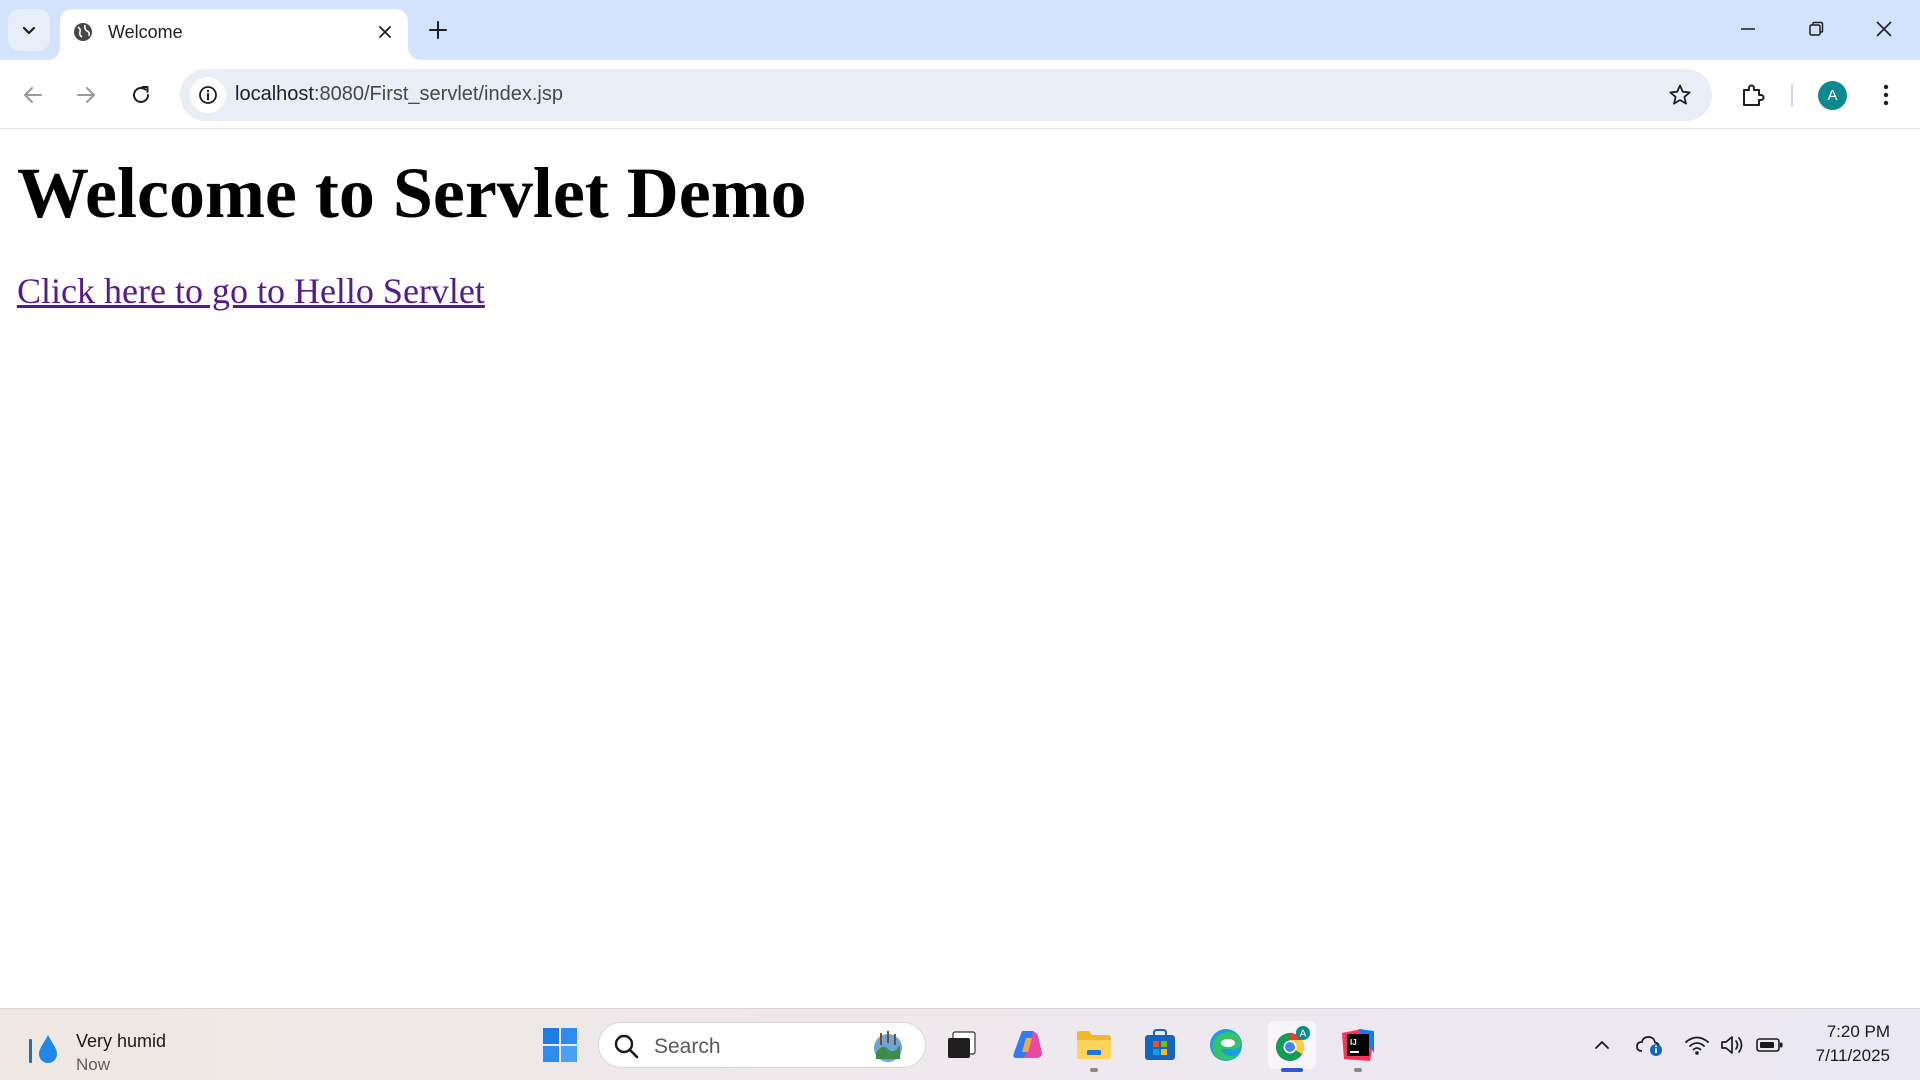 This screenshot has width=1920, height=1080. I want to click on edge-icon, so click(1226, 1045).